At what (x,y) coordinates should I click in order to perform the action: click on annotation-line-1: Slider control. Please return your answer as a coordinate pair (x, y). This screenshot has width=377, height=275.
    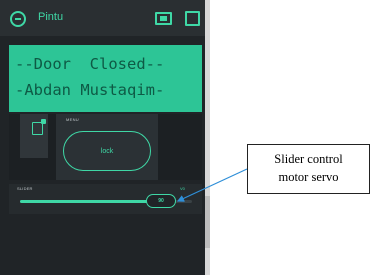
    Looking at the image, I should click on (308, 159).